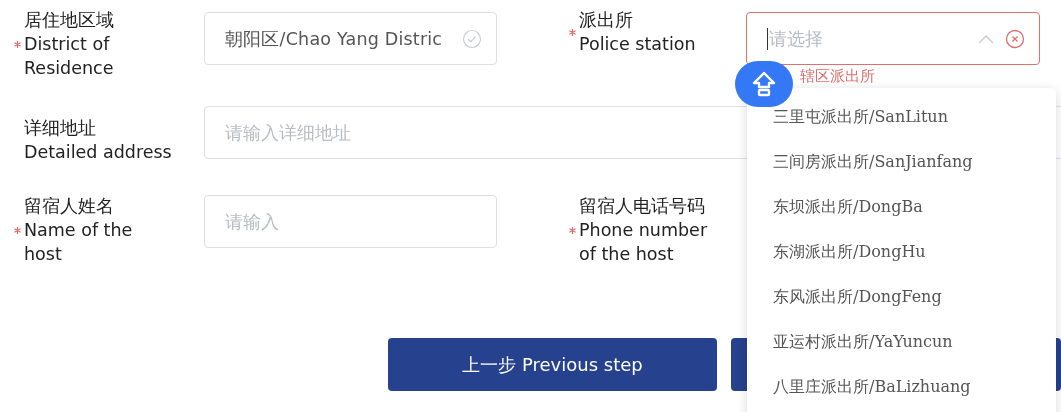  What do you see at coordinates (98, 140) in the screenshot?
I see `field-label: 详细地址 Detailed address` at bounding box center [98, 140].